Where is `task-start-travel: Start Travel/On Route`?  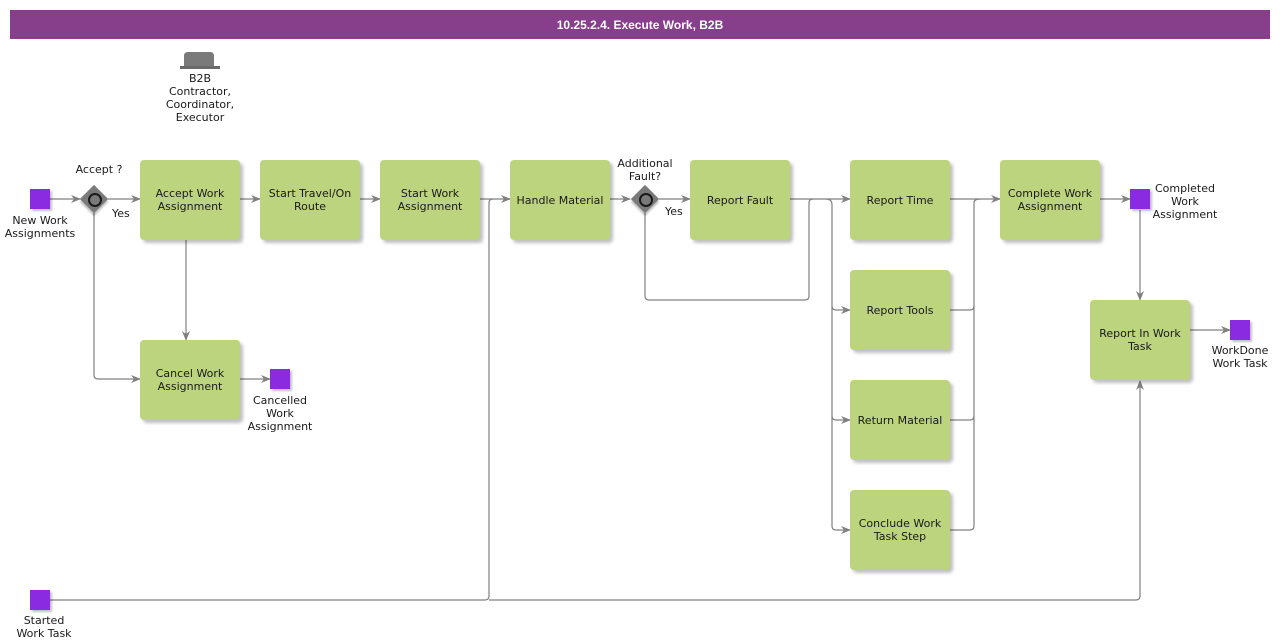 task-start-travel: Start Travel/On Route is located at coordinates (310, 200).